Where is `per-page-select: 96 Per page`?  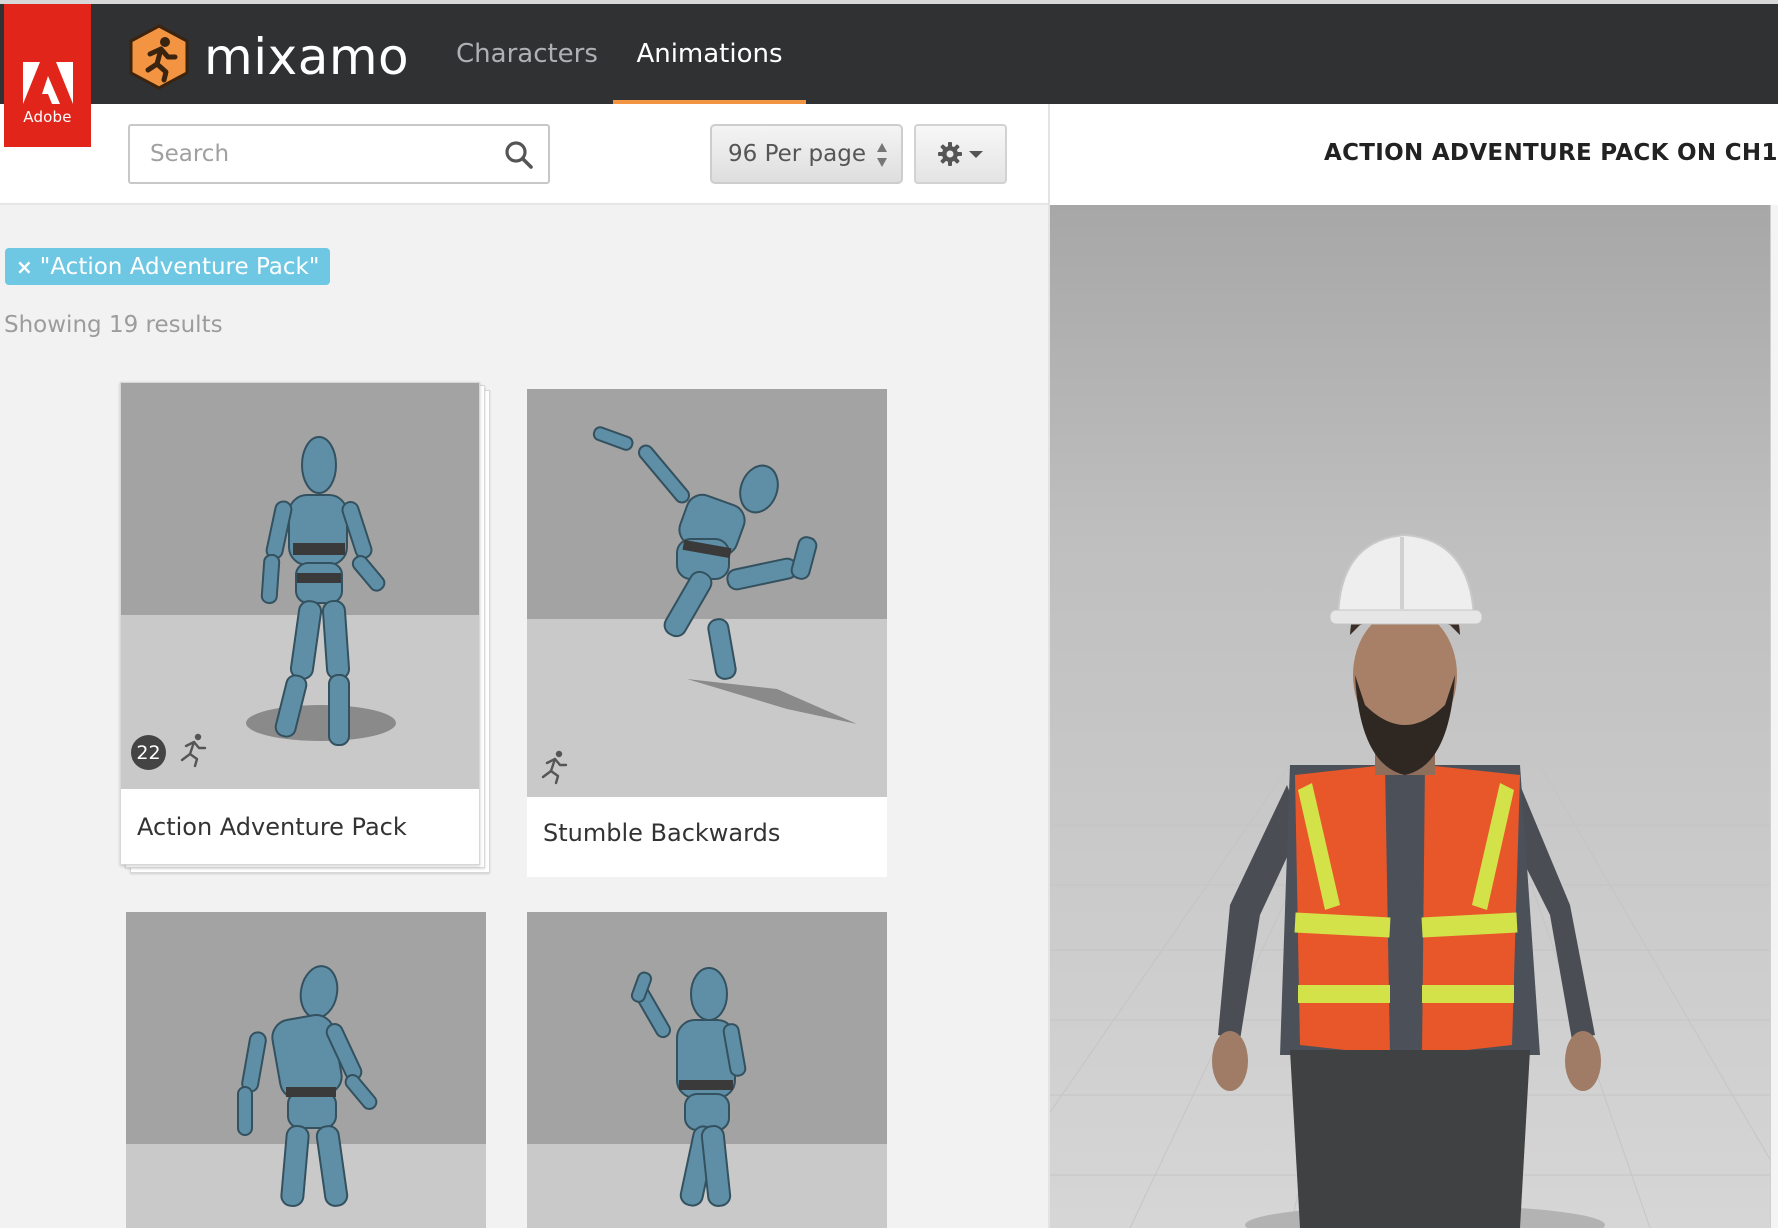 per-page-select: 96 Per page is located at coordinates (806, 154).